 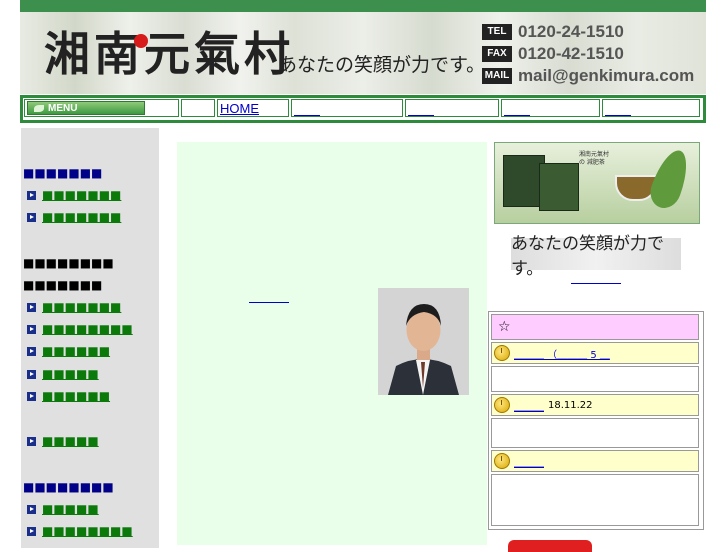 What do you see at coordinates (595, 461) in the screenshot?
I see `news-item: ＿＿＿` at bounding box center [595, 461].